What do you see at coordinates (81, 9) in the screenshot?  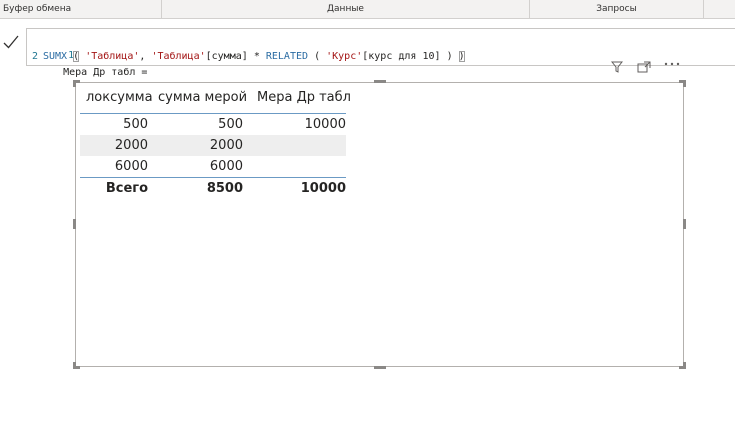 I see `ribbon-group-clipboard: Буфер обмена` at bounding box center [81, 9].